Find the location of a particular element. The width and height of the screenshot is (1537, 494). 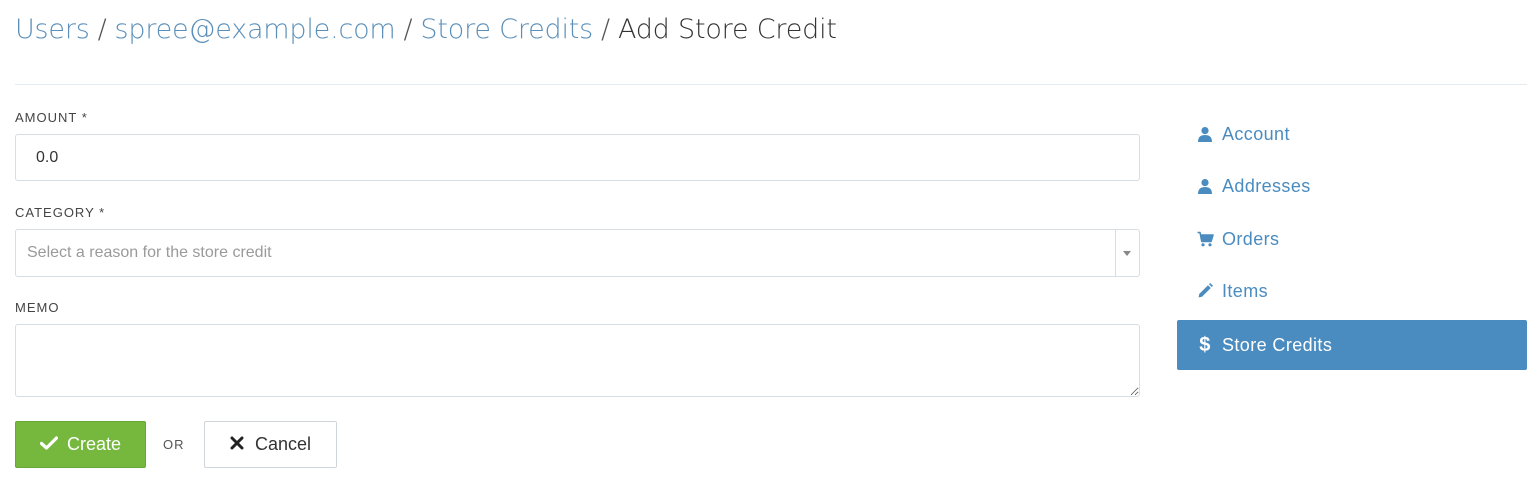

checkmark-icon is located at coordinates (49, 444).